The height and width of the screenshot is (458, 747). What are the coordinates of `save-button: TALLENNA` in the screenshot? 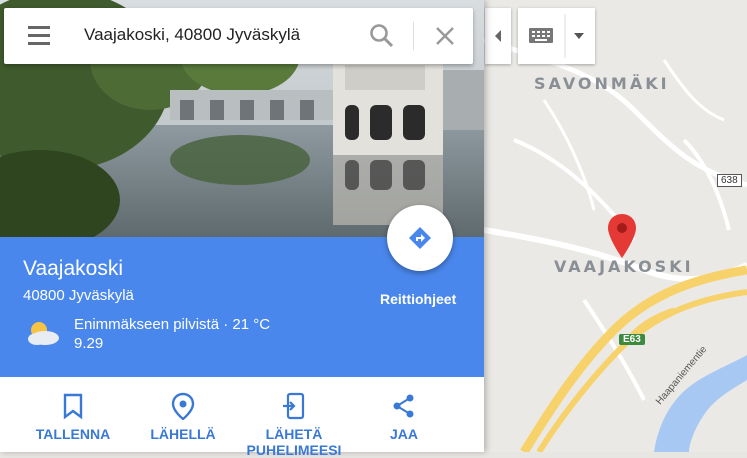 It's located at (73, 417).